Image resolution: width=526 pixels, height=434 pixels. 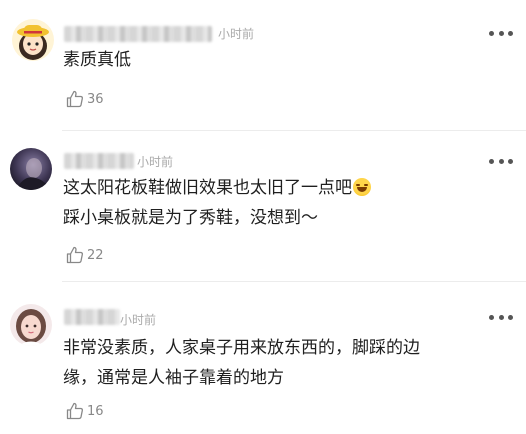 What do you see at coordinates (173, 378) in the screenshot?
I see `comment-line: 缘，通常是人袖子靠着的地方` at bounding box center [173, 378].